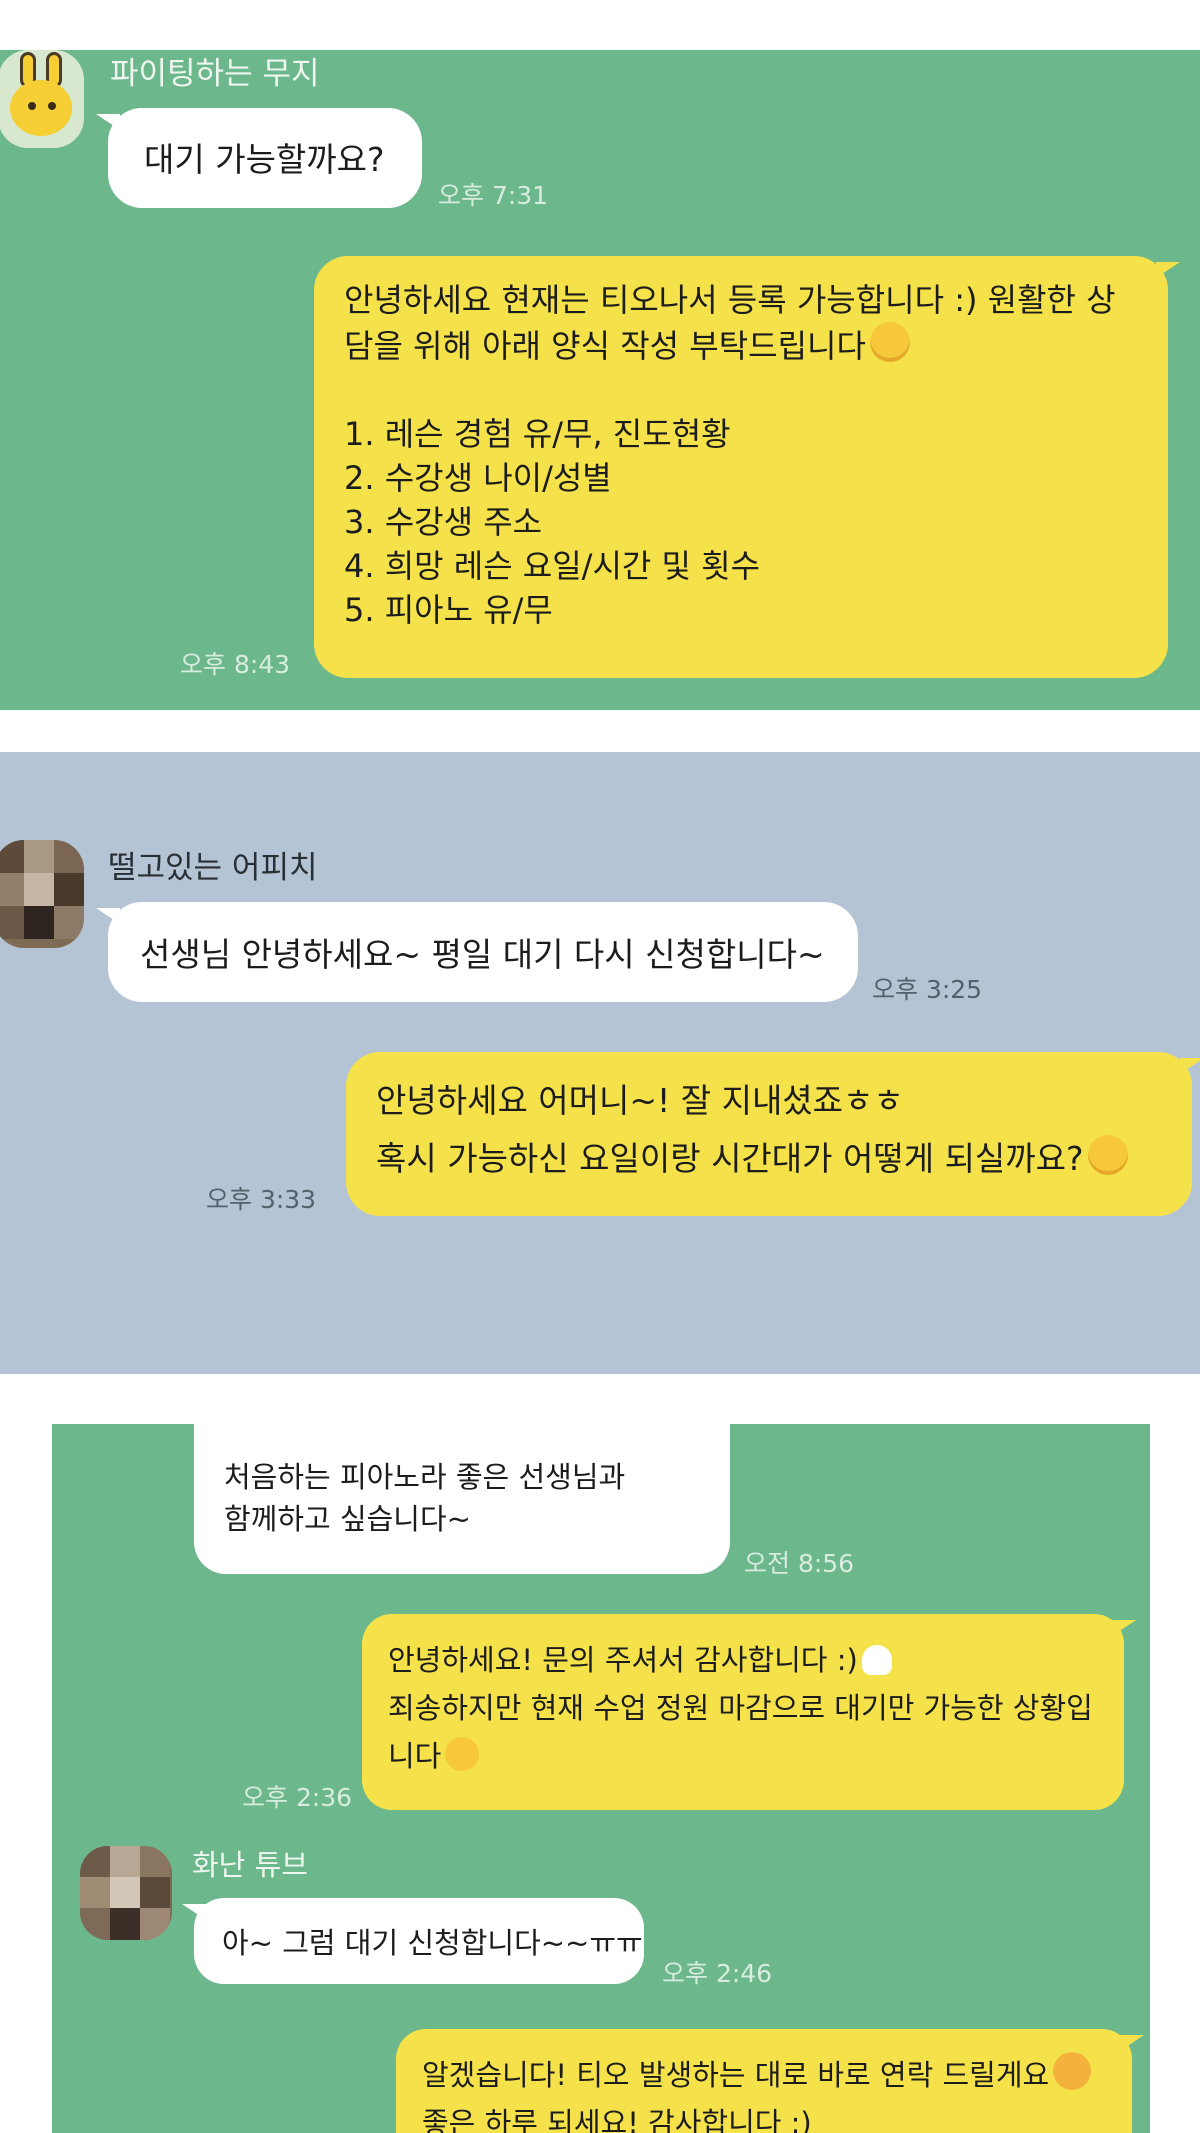 This screenshot has width=1200, height=2133. Describe the element at coordinates (799, 1563) in the screenshot. I see `message-time: 오전 8:56` at that location.